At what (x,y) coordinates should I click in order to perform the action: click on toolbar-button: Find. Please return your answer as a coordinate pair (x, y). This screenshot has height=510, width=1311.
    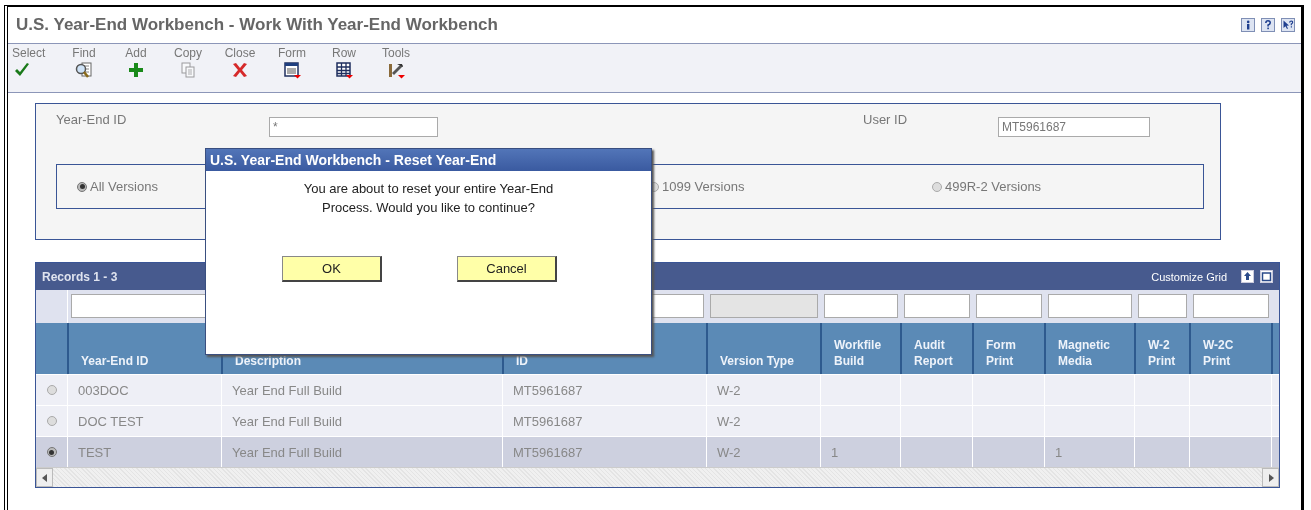
    Looking at the image, I should click on (84, 68).